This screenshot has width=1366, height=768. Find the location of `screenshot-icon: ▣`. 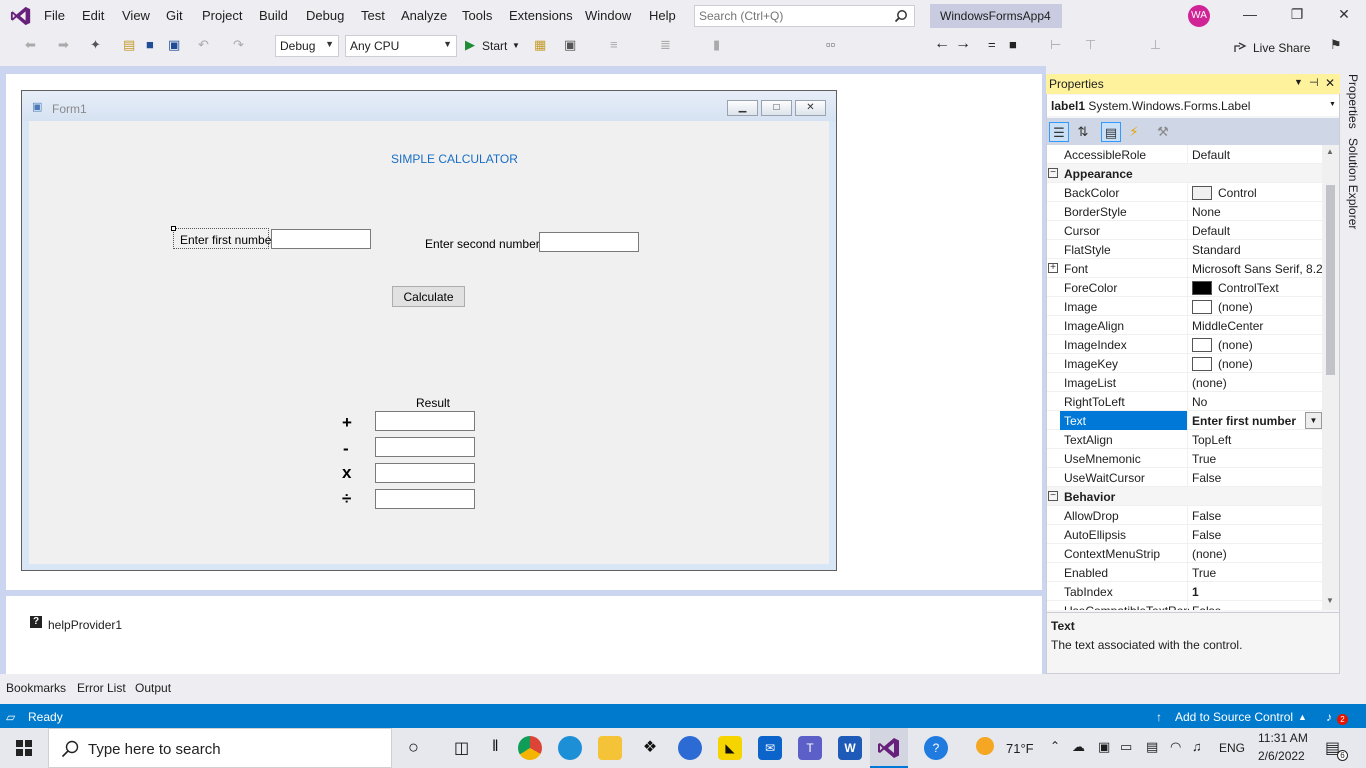

screenshot-icon: ▣ is located at coordinates (570, 45).